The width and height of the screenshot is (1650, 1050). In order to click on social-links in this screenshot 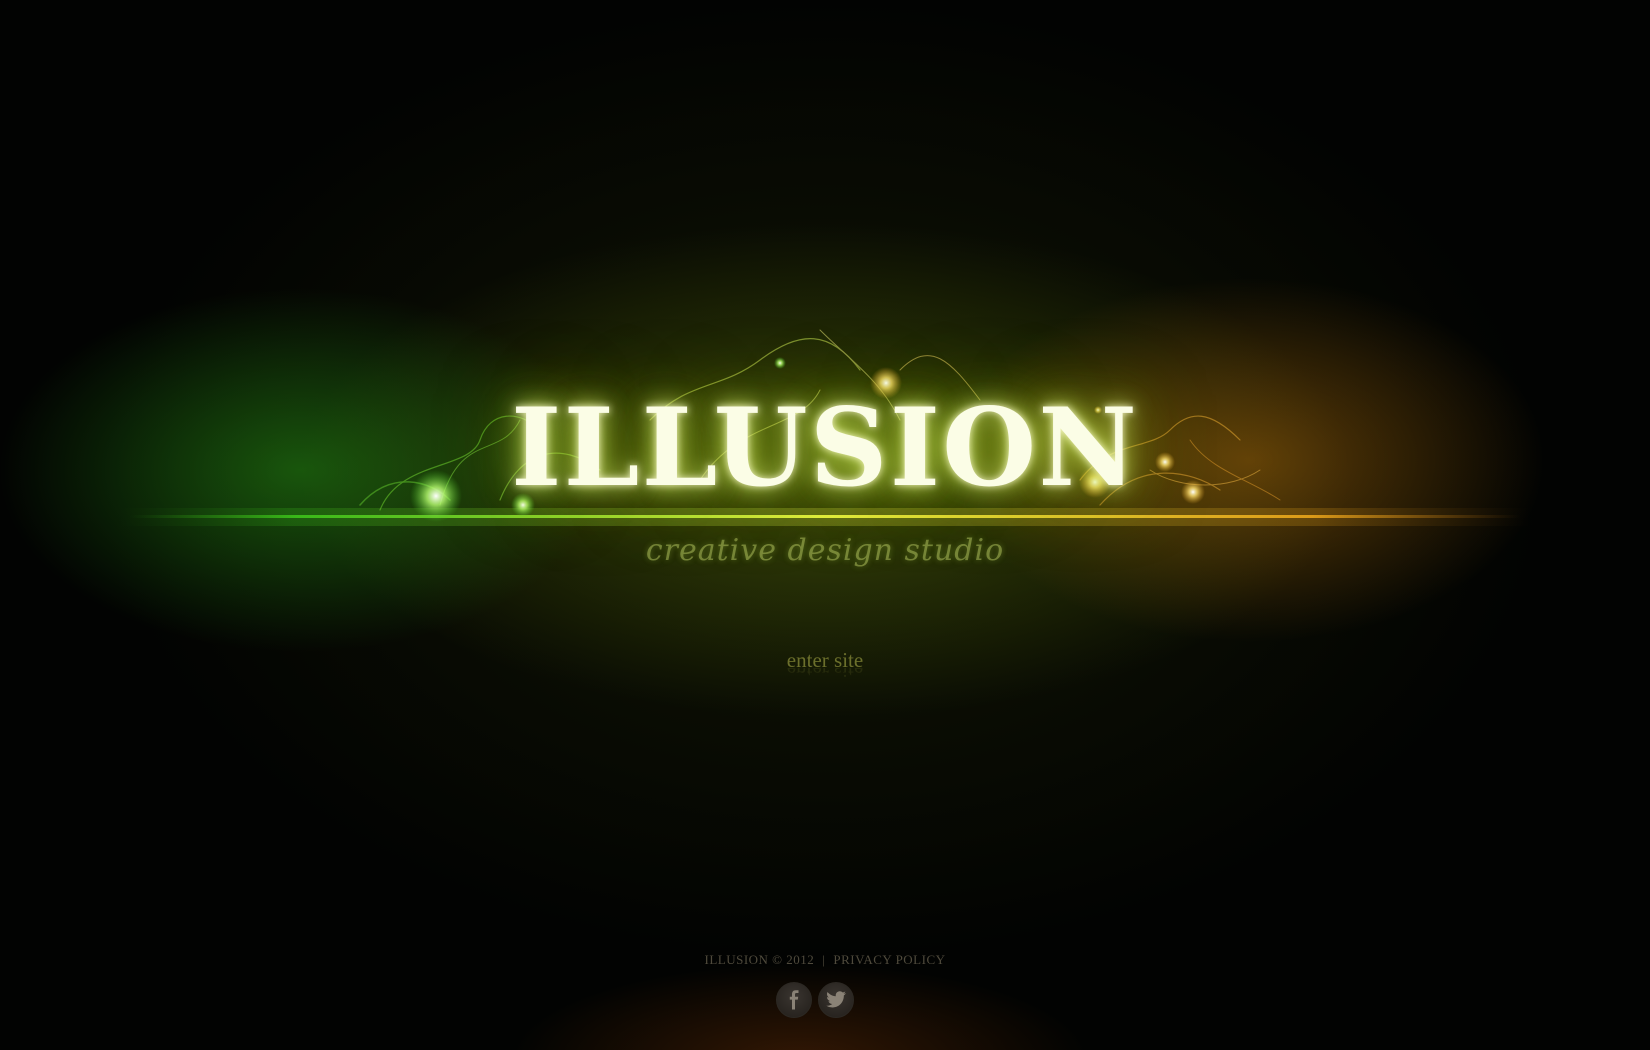, I will do `click(826, 1000)`.